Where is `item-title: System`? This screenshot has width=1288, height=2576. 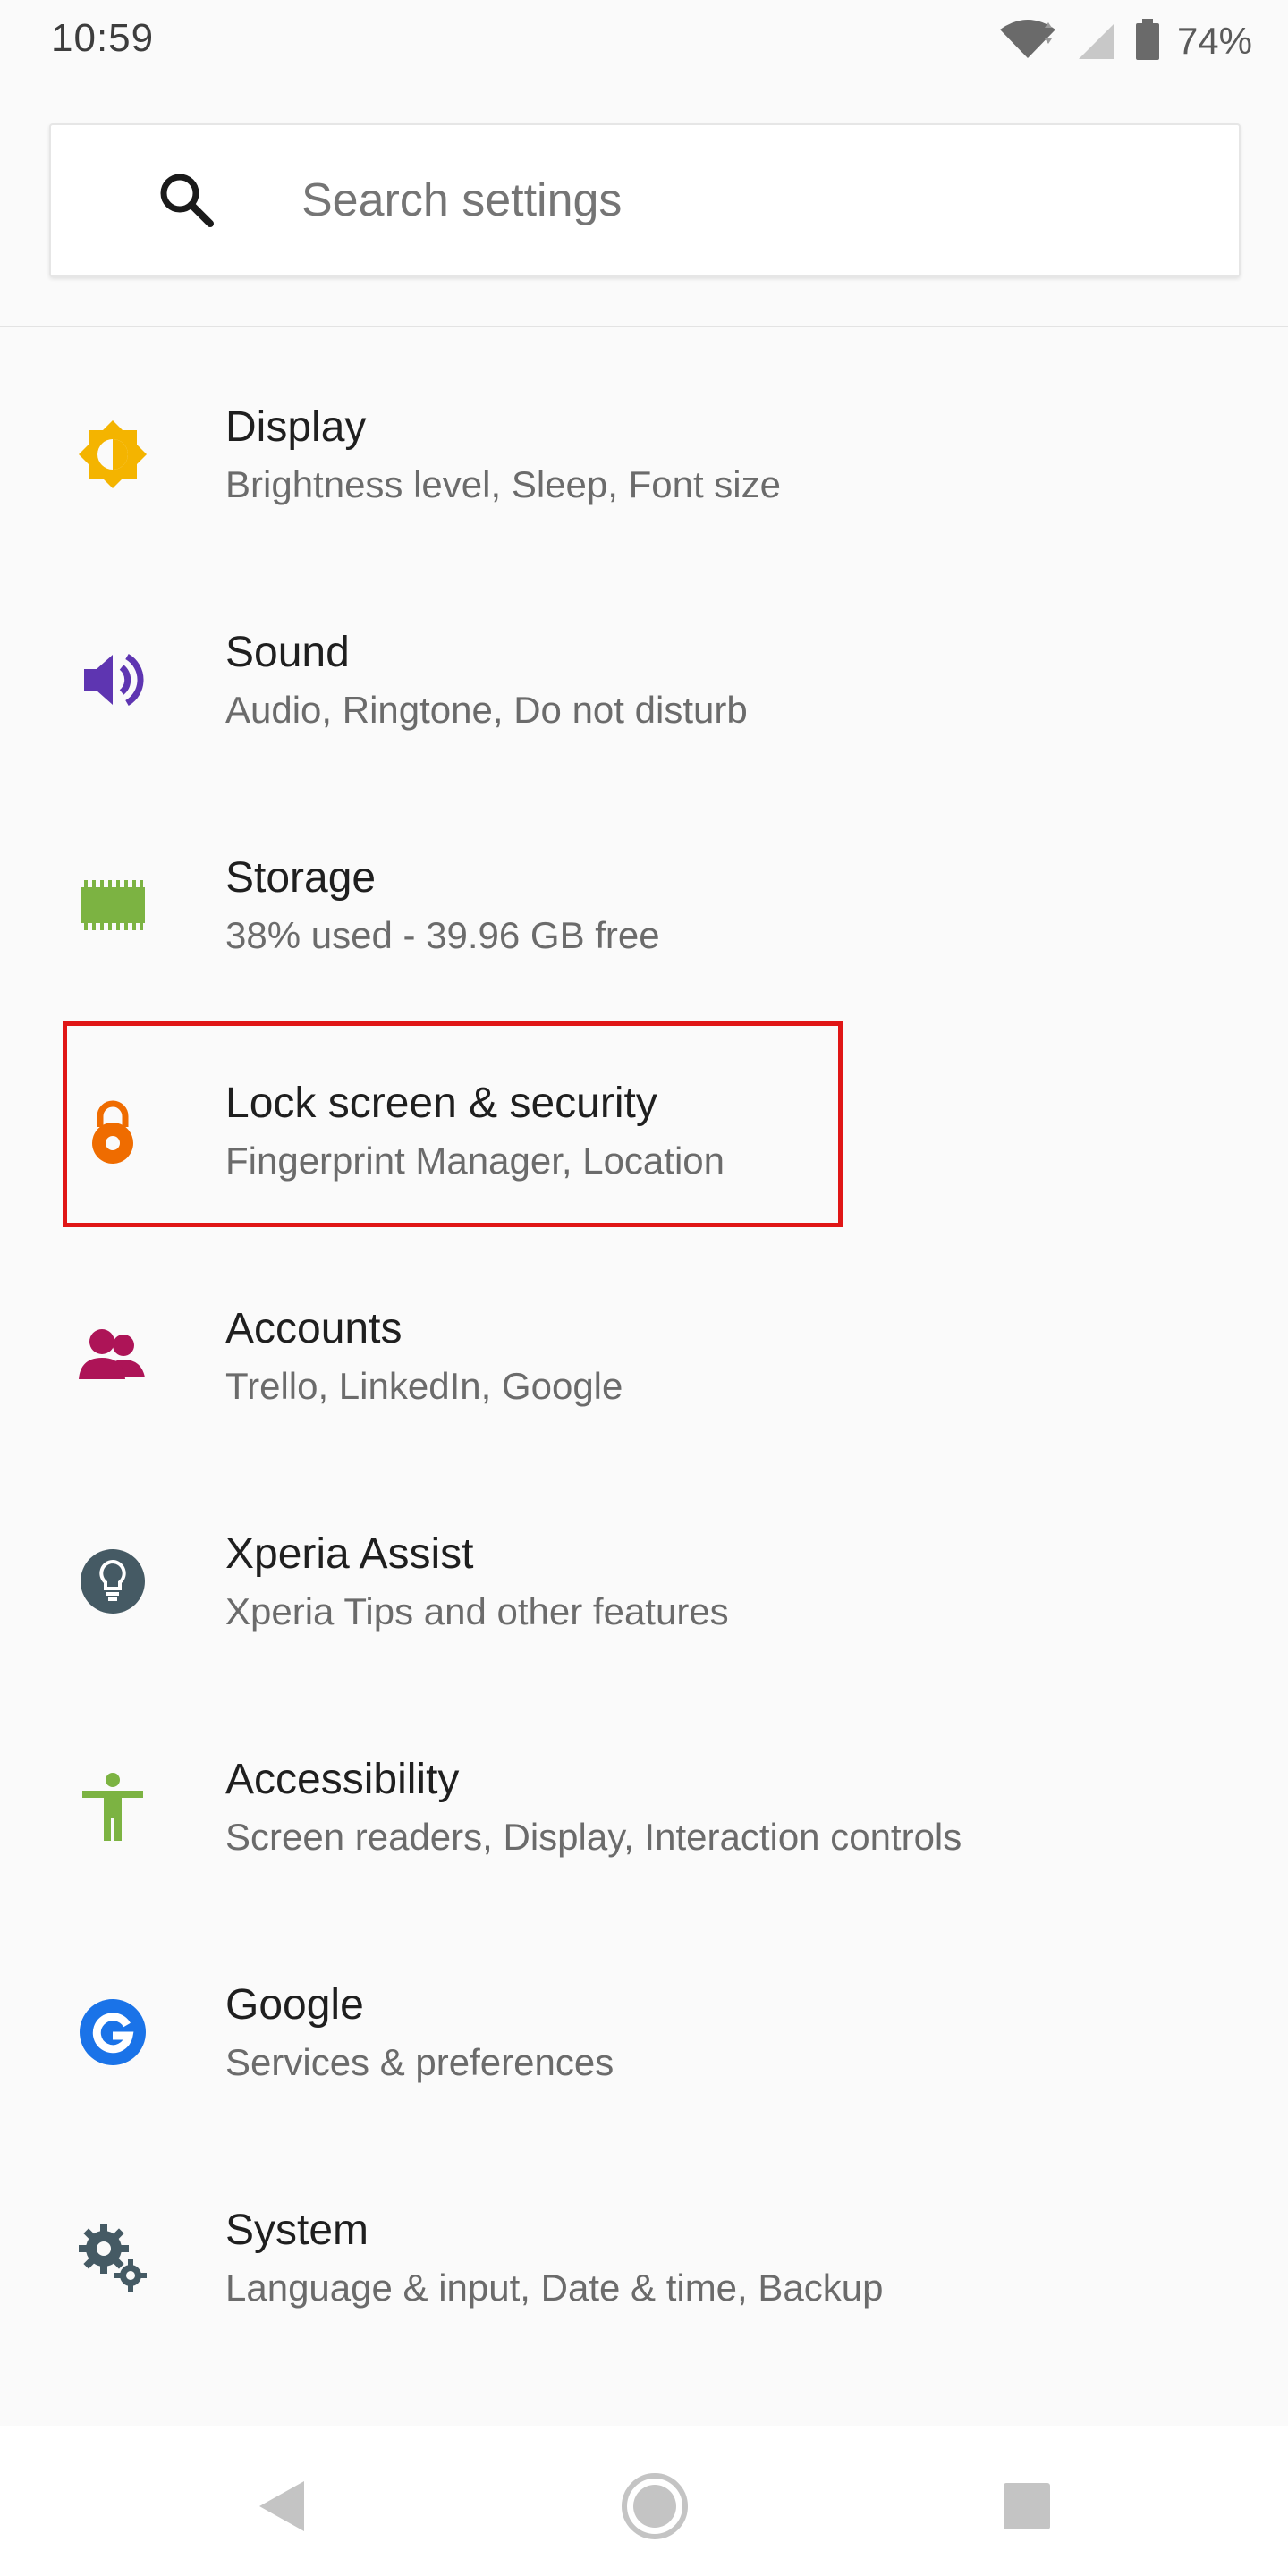 item-title: System is located at coordinates (297, 2230).